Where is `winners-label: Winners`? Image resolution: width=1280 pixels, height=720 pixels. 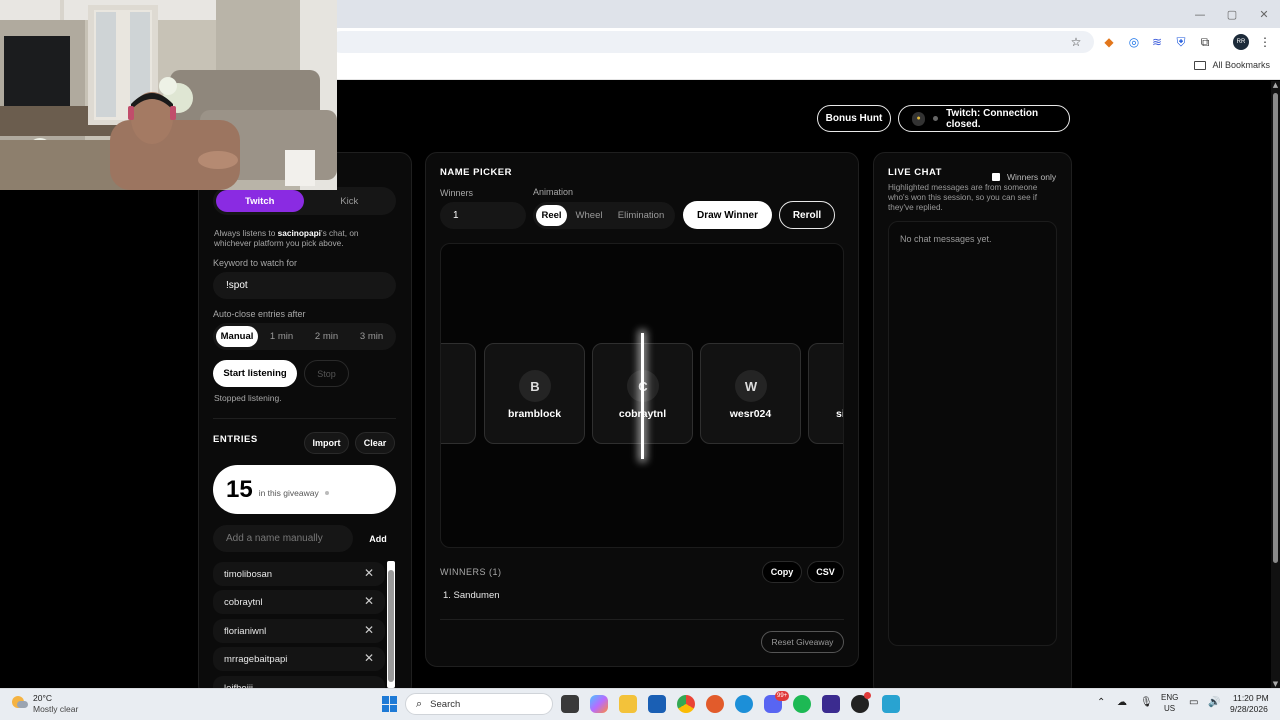
winners-label: Winners is located at coordinates (457, 193).